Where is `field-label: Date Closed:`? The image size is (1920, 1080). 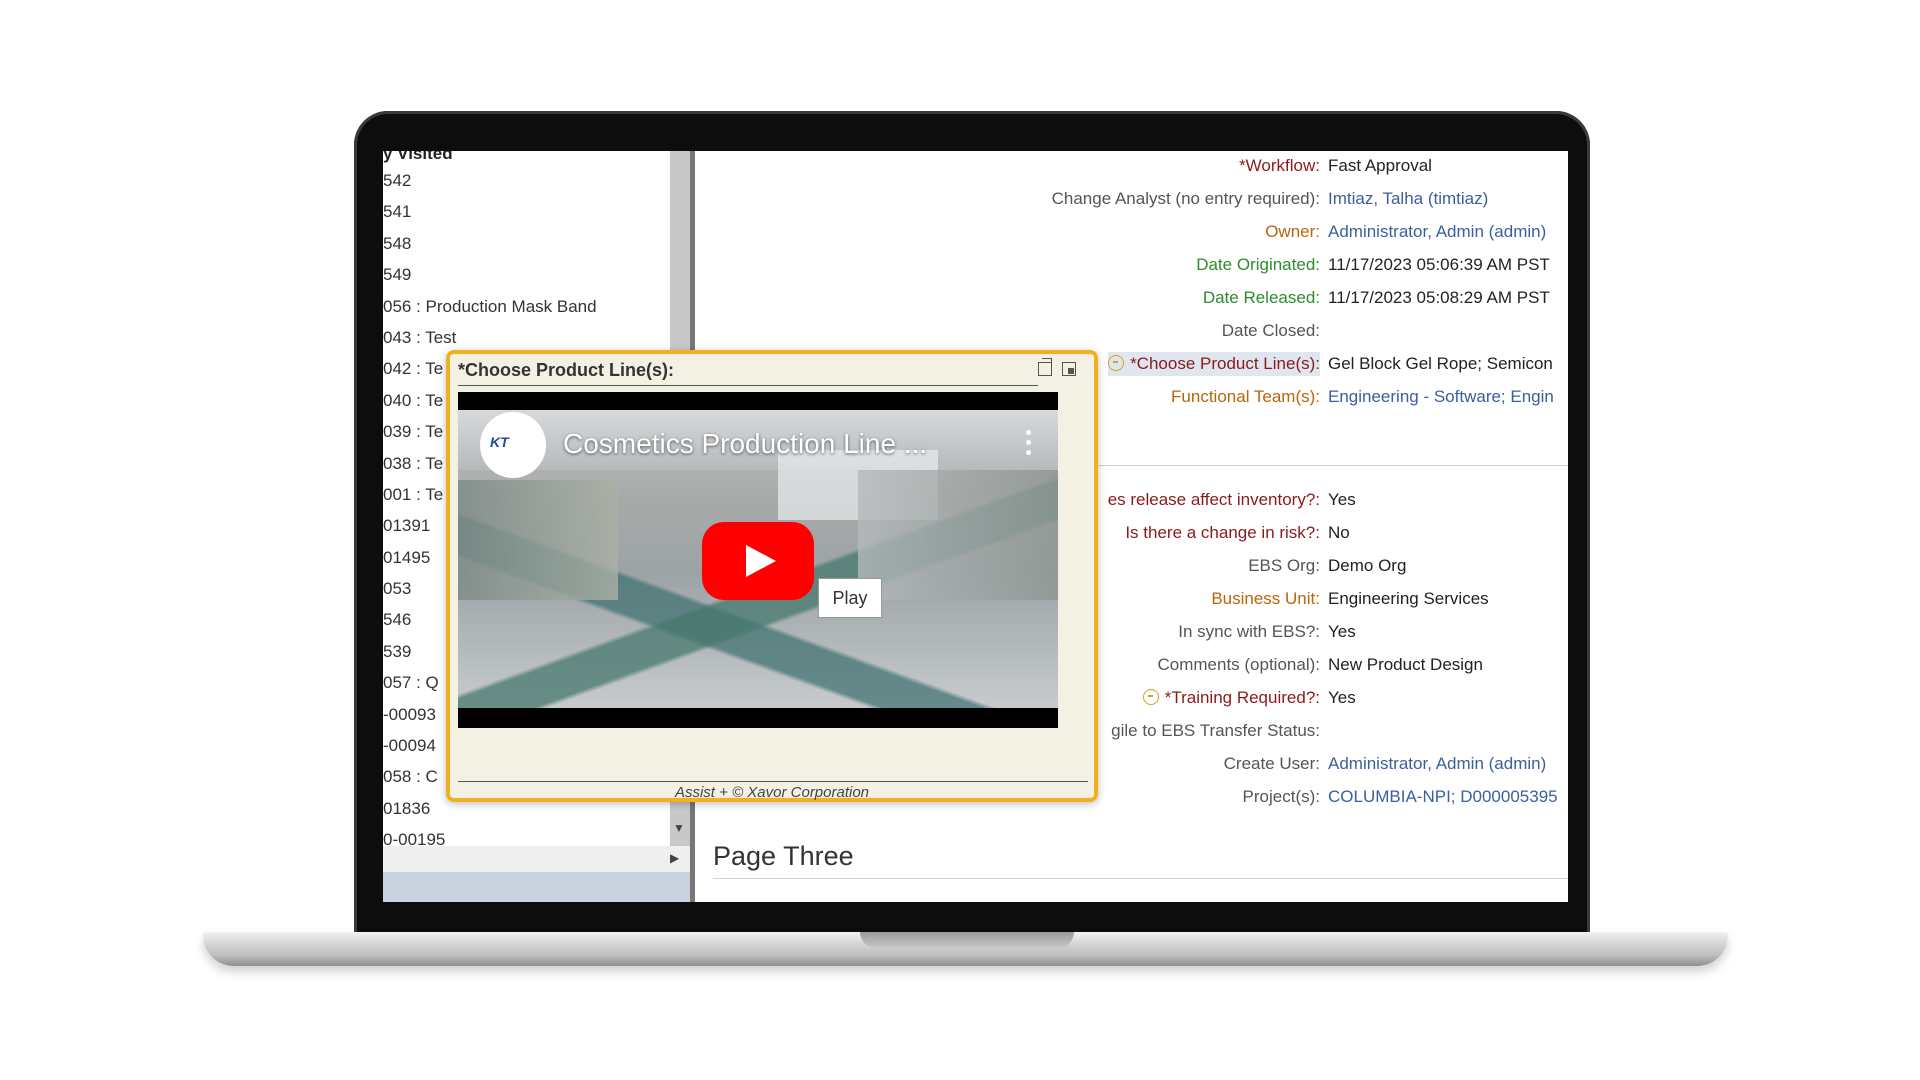 field-label: Date Closed: is located at coordinates (1270, 330).